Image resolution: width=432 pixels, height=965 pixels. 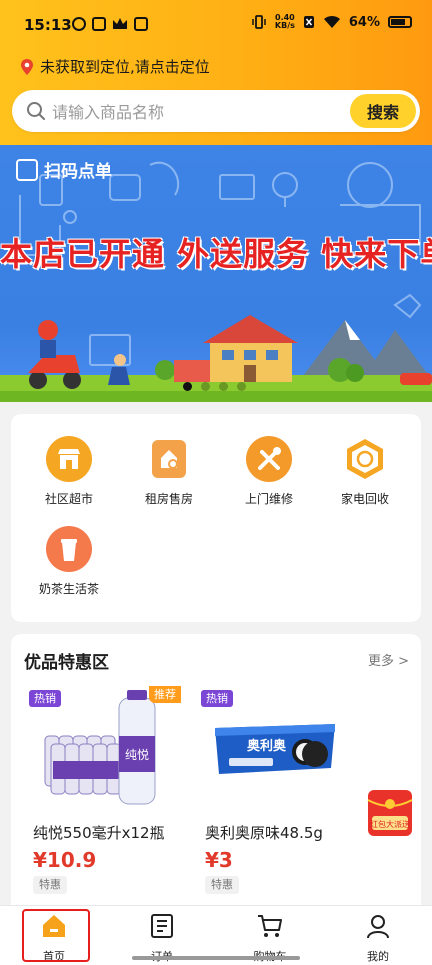 I want to click on search-button: 搜索, so click(x=383, y=111).